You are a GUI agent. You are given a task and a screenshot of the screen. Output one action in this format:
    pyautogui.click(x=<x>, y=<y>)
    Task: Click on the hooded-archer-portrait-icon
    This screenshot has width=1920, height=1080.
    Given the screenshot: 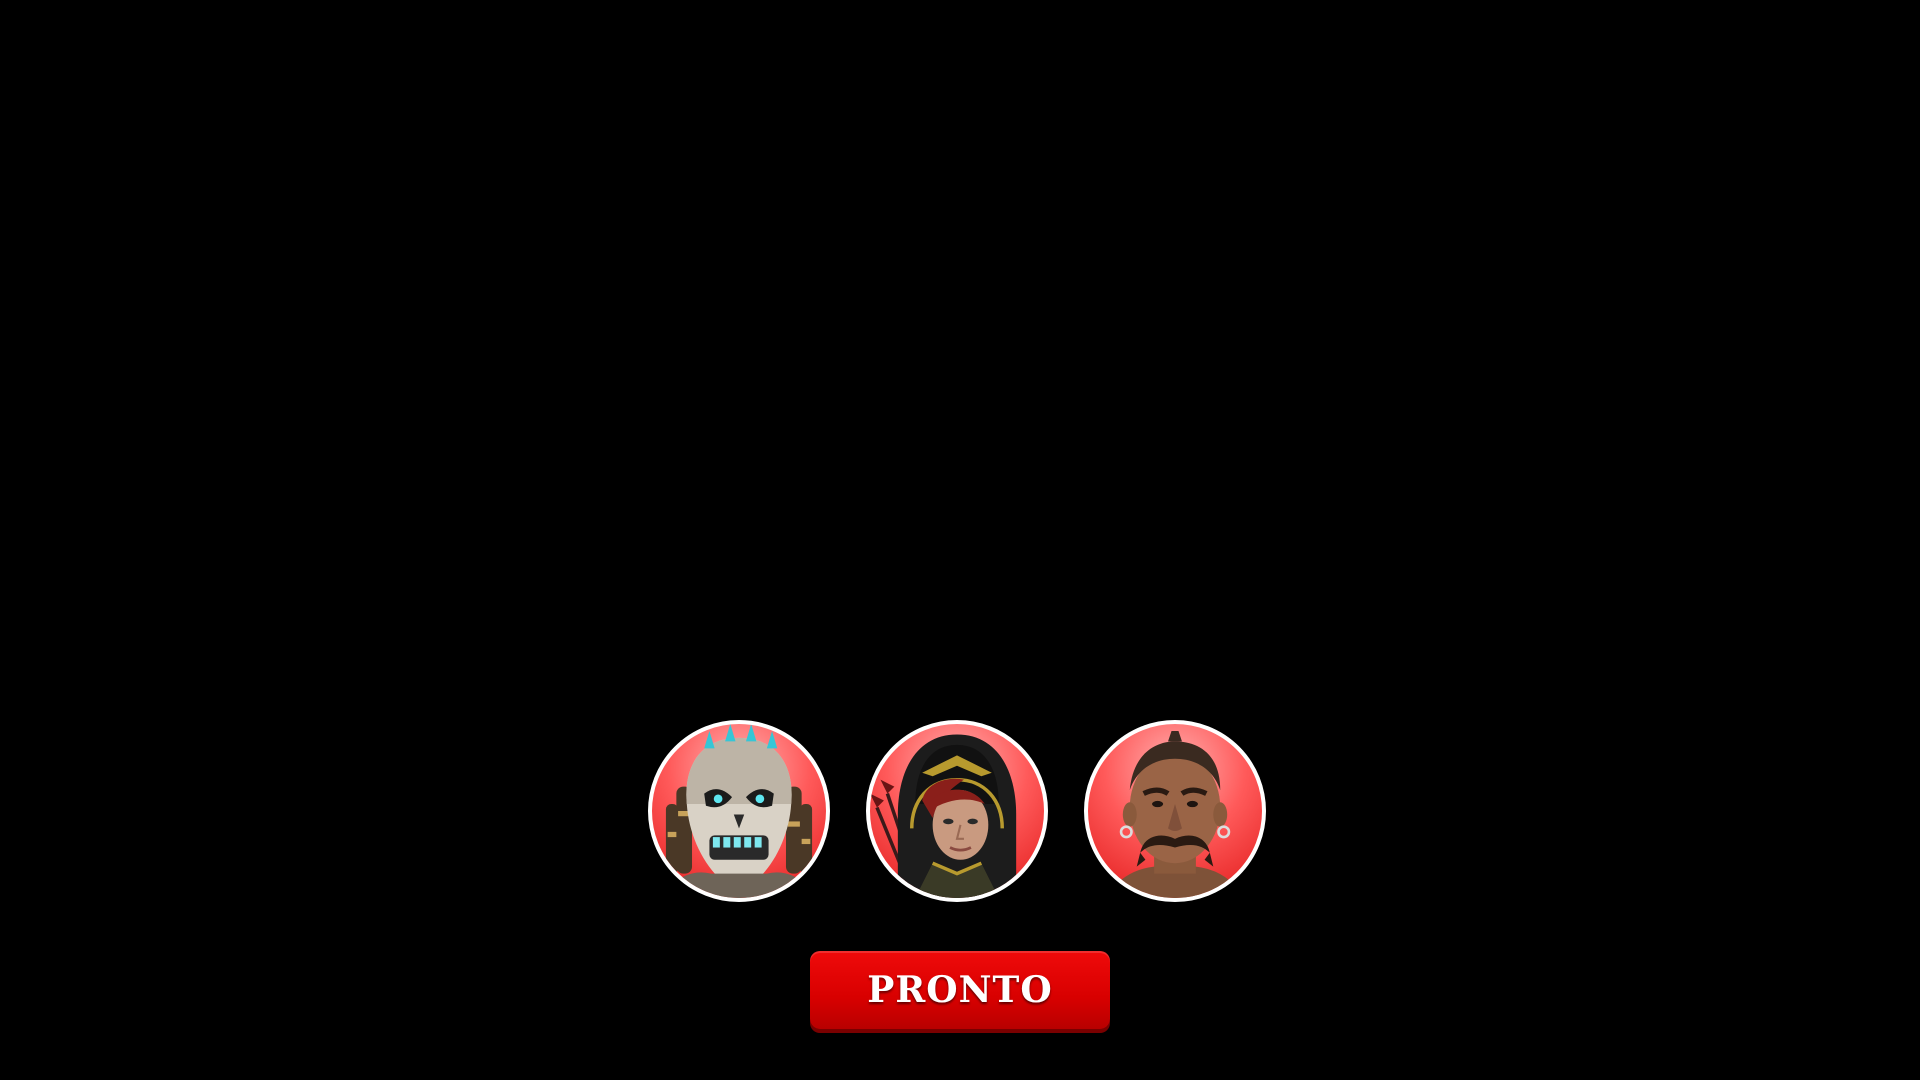 What is the action you would take?
    pyautogui.click(x=943, y=816)
    